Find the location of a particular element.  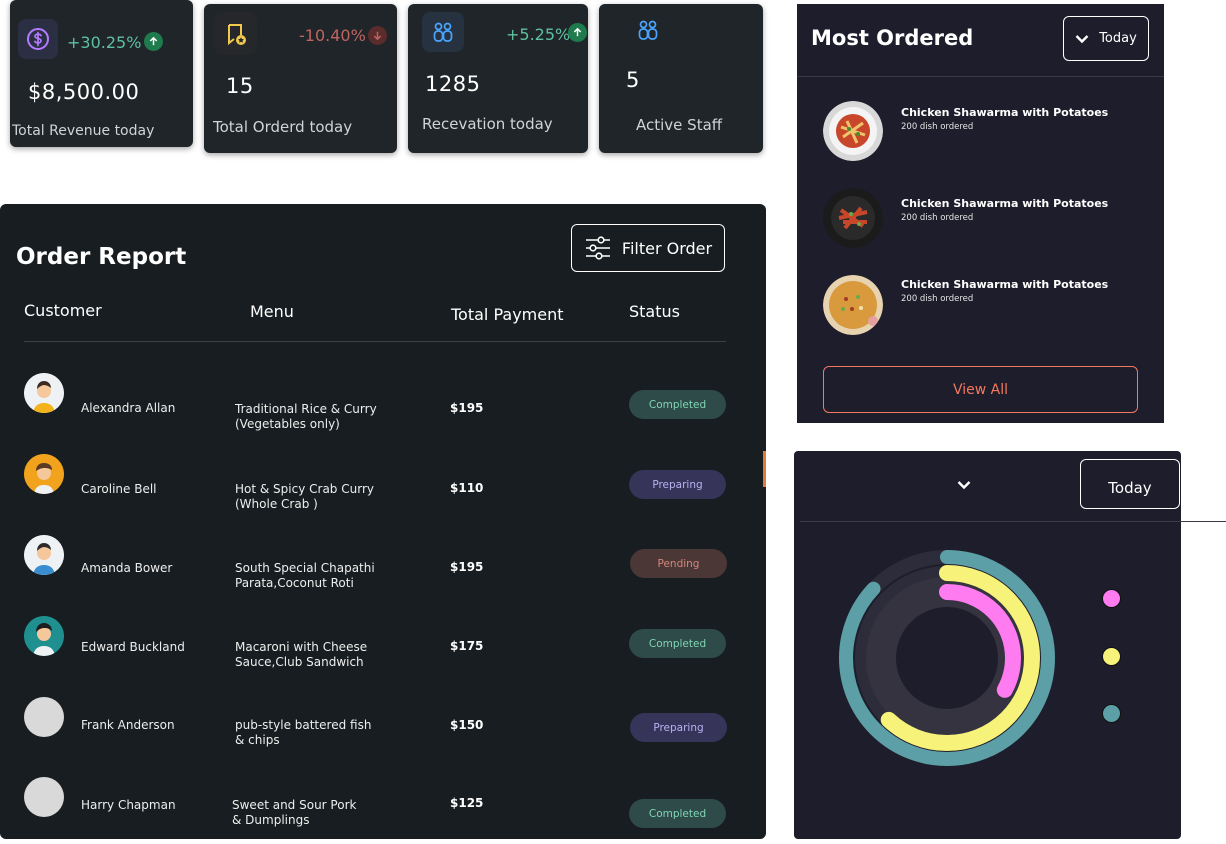

scrollbar-thumb is located at coordinates (764, 469).